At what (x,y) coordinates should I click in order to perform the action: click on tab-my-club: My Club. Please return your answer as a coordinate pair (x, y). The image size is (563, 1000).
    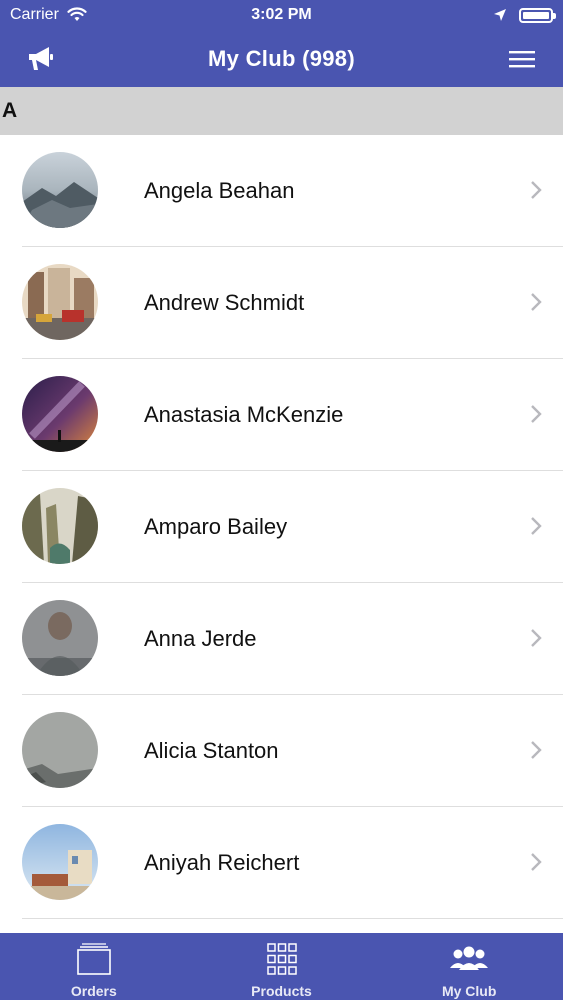
    Looking at the image, I should click on (469, 966).